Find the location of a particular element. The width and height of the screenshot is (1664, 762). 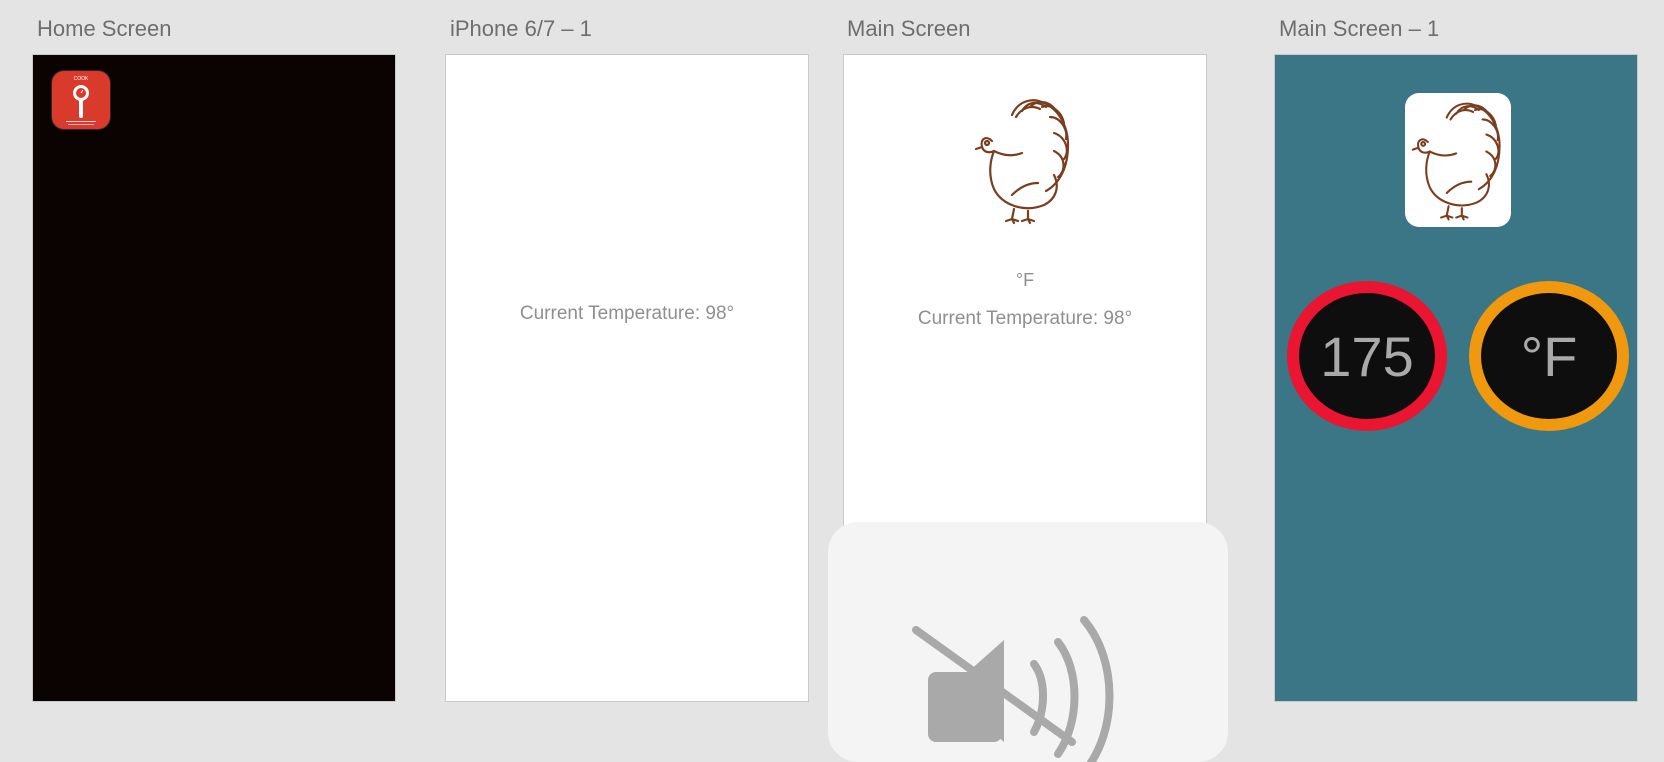

artboard-title-main-screen-1: Main Screen – 1 is located at coordinates (1359, 29).